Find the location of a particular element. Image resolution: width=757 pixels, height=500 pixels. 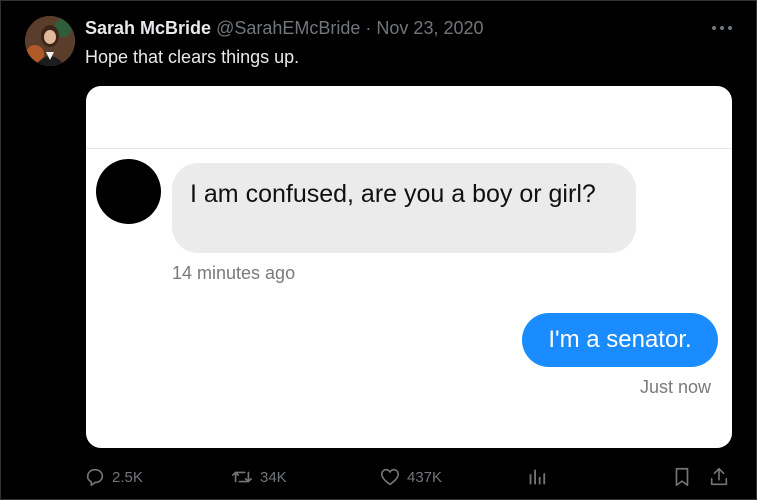

analytics-icon is located at coordinates (537, 477).